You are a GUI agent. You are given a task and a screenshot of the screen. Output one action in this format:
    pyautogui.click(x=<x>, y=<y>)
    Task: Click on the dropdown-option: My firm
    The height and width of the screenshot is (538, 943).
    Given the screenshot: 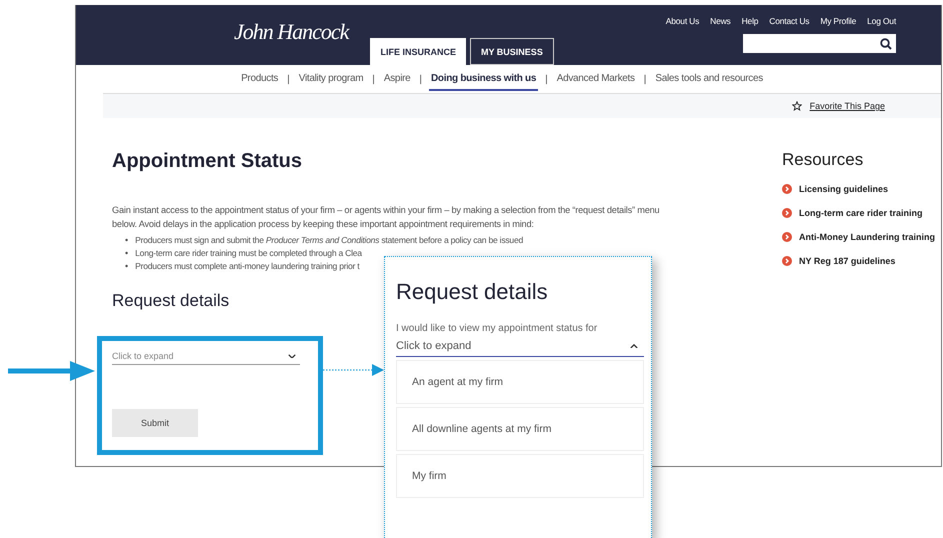 What is the action you would take?
    pyautogui.click(x=520, y=476)
    